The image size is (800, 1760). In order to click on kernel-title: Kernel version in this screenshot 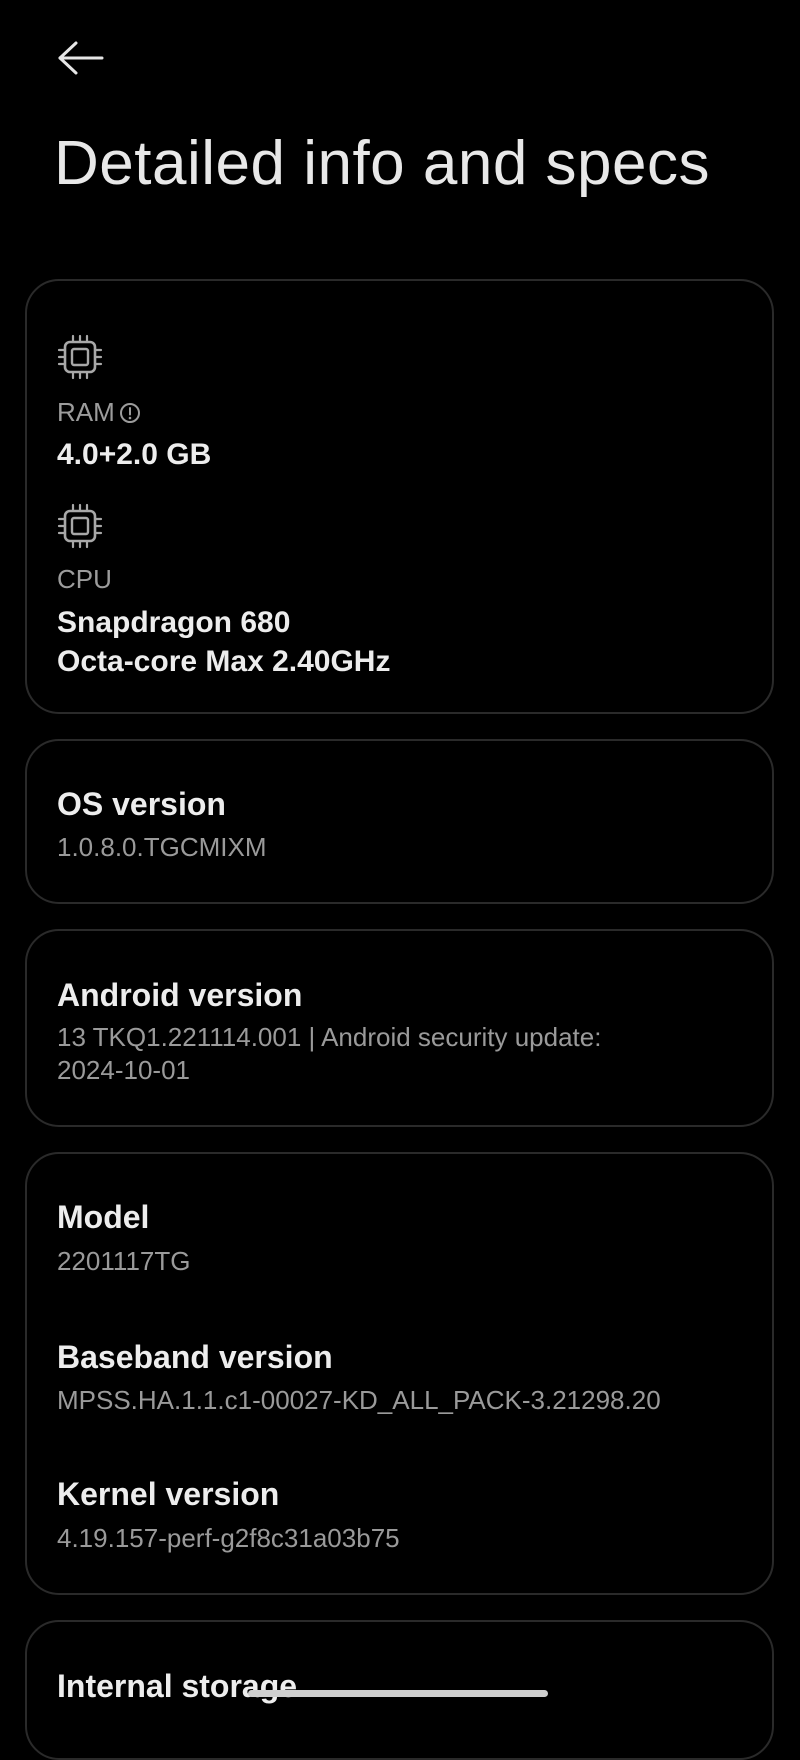, I will do `click(168, 1494)`.